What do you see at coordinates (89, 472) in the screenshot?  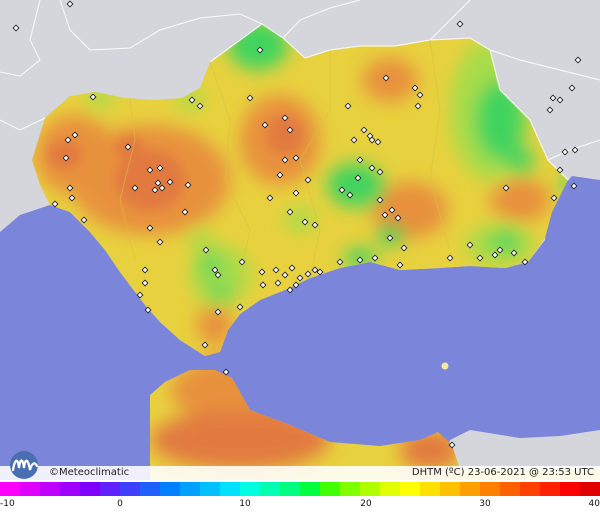 I see `credit-label: ©Meteoclimatic` at bounding box center [89, 472].